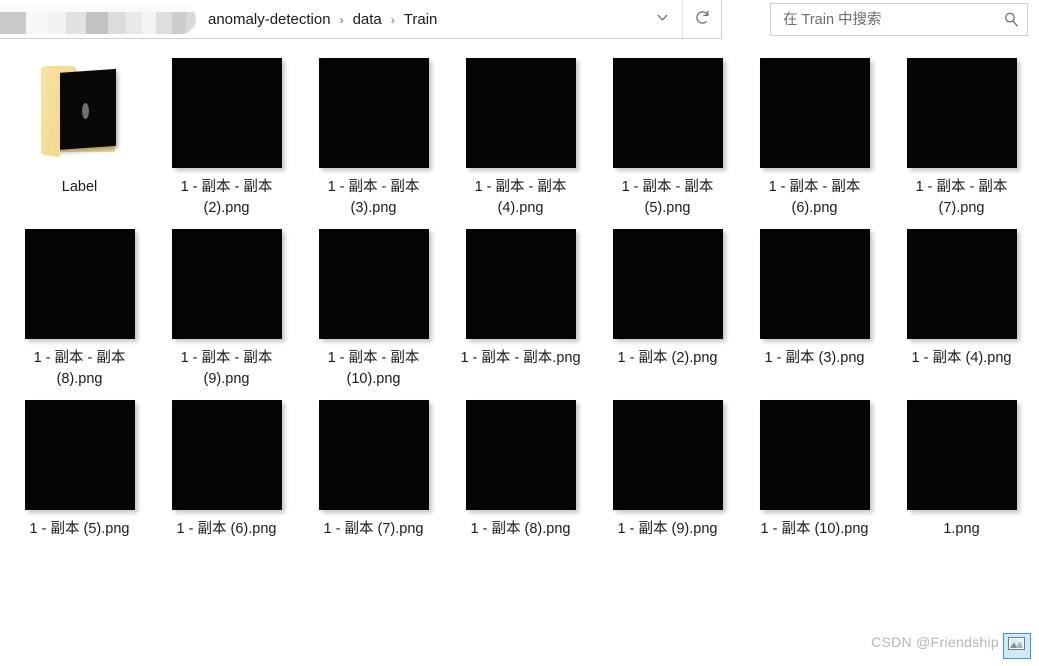 The height and width of the screenshot is (666, 1039). Describe the element at coordinates (667, 358) in the screenshot. I see `item-label: 1 - 副本 (2).png` at that location.